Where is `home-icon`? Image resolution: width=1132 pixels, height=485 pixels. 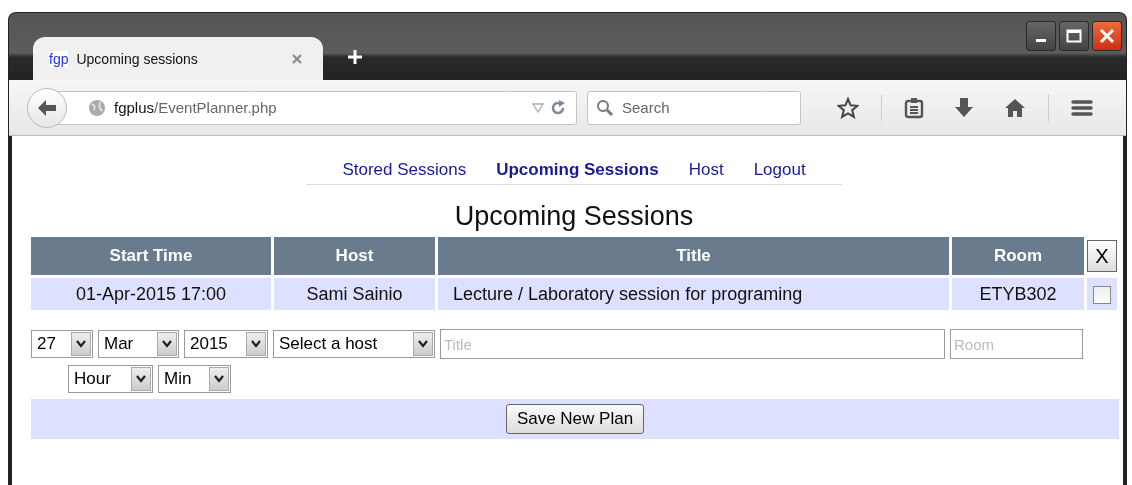 home-icon is located at coordinates (1015, 107).